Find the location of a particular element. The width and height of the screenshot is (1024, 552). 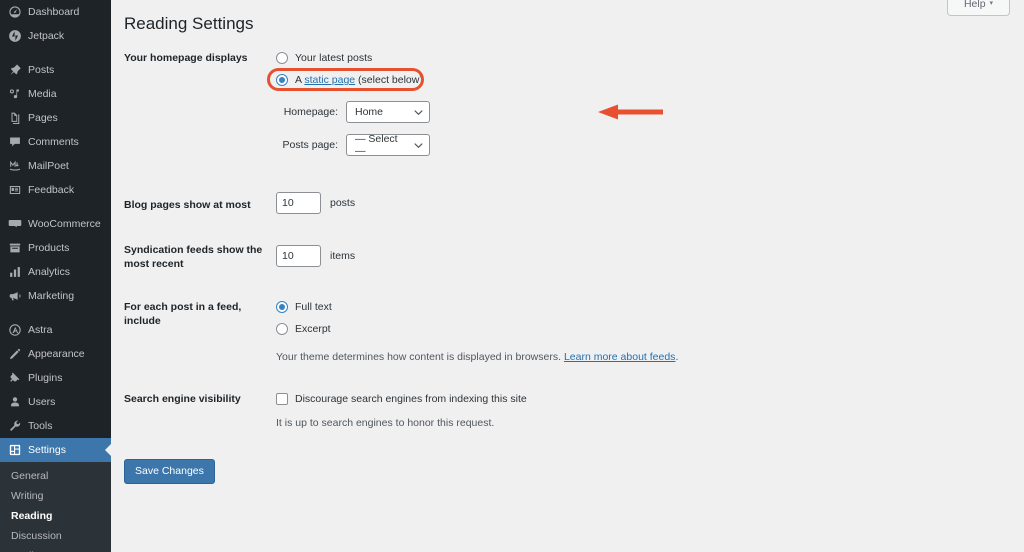

label-blog-pages: Blog pages show at most is located at coordinates (187, 205).